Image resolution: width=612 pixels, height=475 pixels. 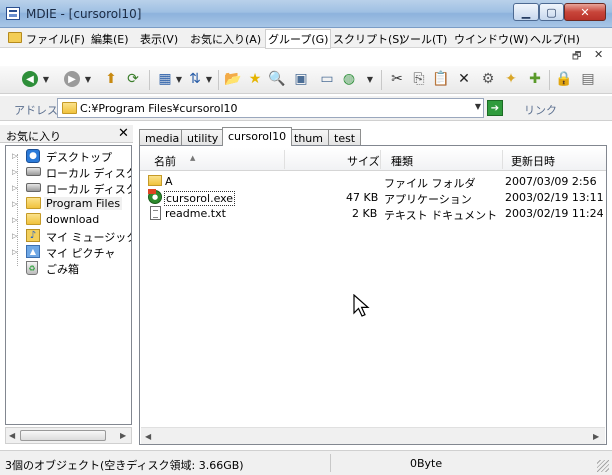 What do you see at coordinates (123, 133) in the screenshot?
I see `close-panel-button: ✕` at bounding box center [123, 133].